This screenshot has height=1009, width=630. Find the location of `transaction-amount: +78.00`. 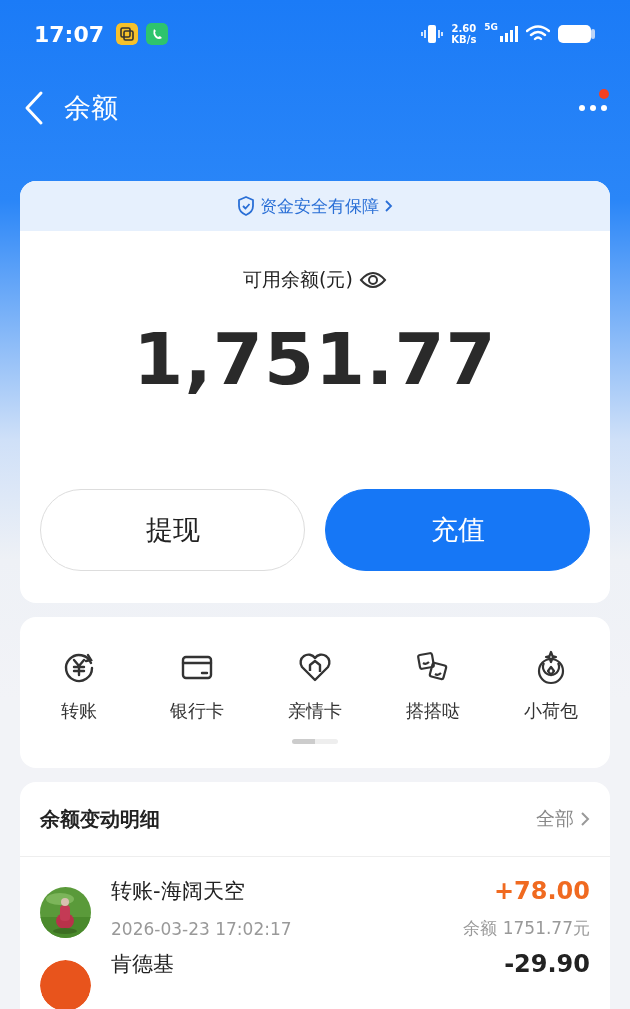

transaction-amount: +78.00 is located at coordinates (541, 891).